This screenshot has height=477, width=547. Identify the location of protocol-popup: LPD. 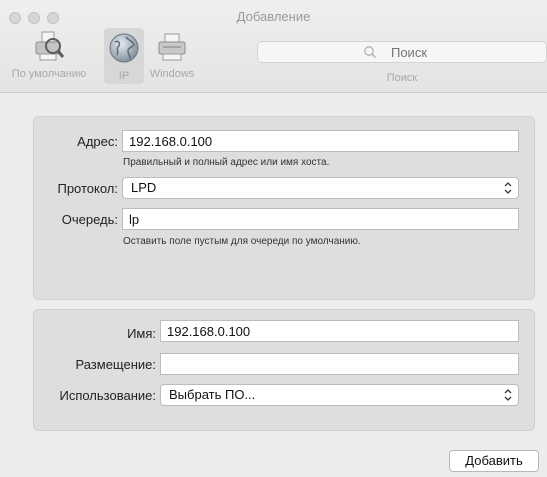
(320, 188).